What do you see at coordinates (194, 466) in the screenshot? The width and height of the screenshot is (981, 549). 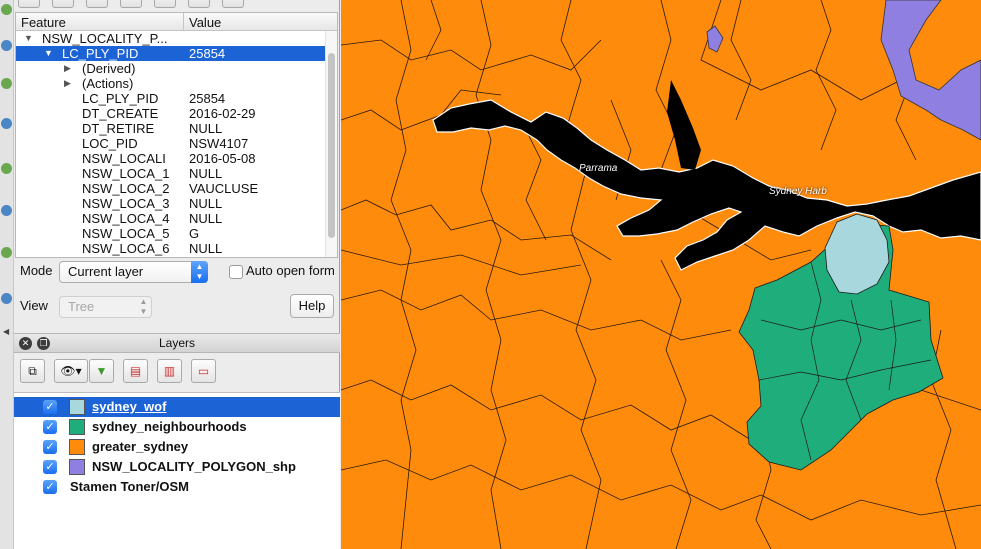 I see `layer-name: NSW_LOCALITY_POLYGON_shp` at bounding box center [194, 466].